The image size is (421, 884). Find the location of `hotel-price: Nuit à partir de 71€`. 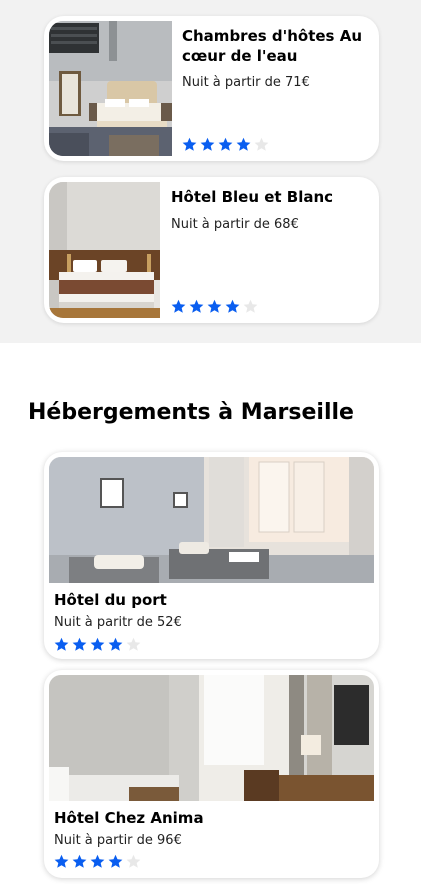

hotel-price: Nuit à partir de 71€ is located at coordinates (246, 82).